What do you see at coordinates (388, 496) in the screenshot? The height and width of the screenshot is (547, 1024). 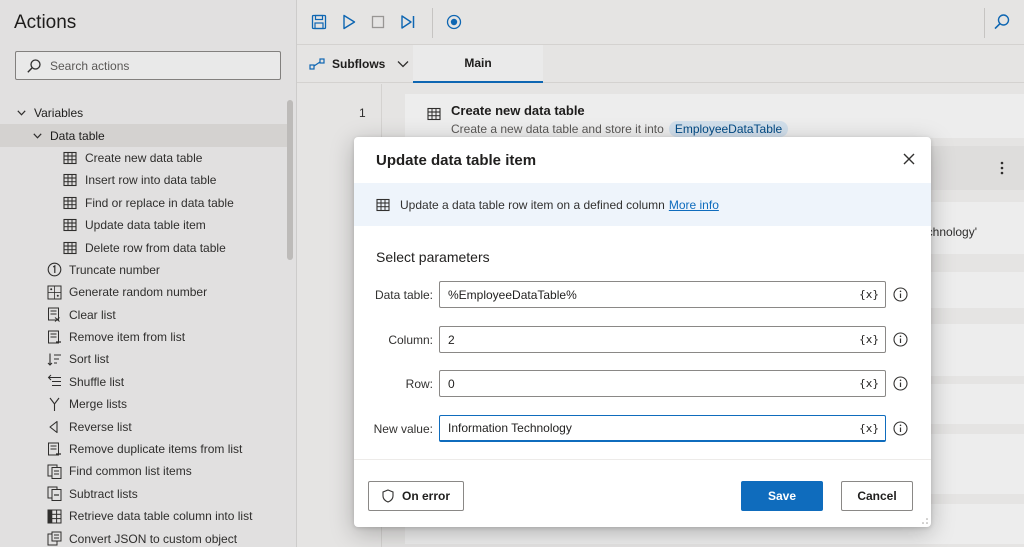 I see `shield-icon` at bounding box center [388, 496].